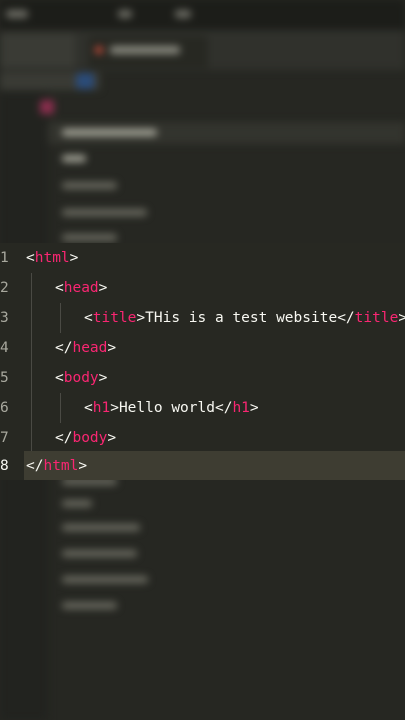 The height and width of the screenshot is (720, 405). I want to click on code-content: <title>THis is a test website</title>, so click(244, 318).